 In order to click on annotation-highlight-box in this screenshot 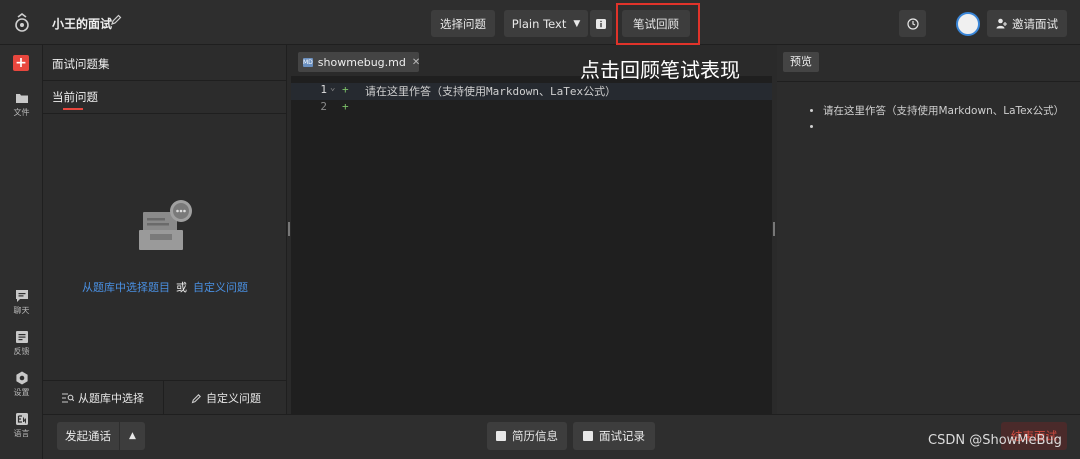, I will do `click(658, 24)`.